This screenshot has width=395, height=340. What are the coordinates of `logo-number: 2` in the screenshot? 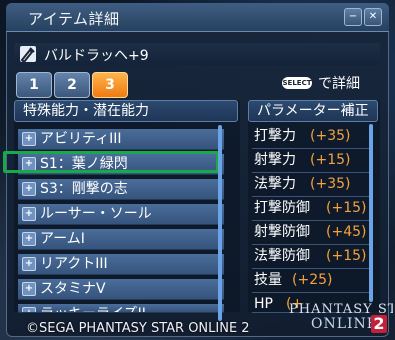 It's located at (379, 324).